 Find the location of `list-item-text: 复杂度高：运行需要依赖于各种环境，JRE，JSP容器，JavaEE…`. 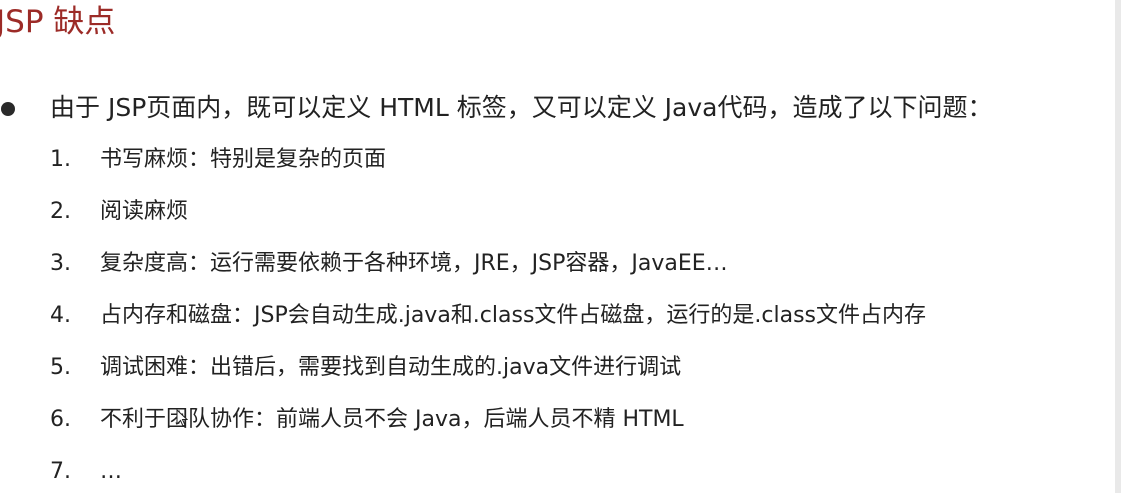

list-item-text: 复杂度高：运行需要依赖于各种环境，JRE，JSP容器，JavaEE… is located at coordinates (414, 263).